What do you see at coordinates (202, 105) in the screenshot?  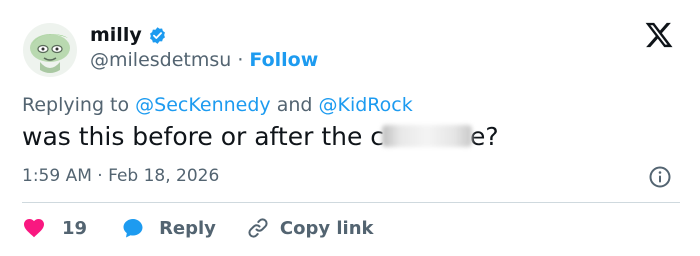 I see `mention-seckennedy: @SecKennedy` at bounding box center [202, 105].